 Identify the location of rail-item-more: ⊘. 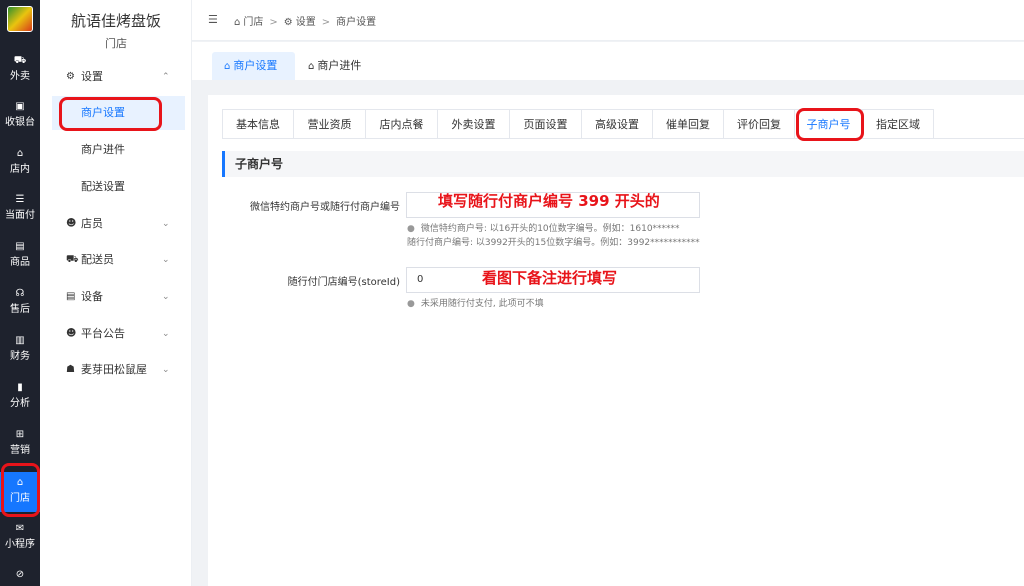
(20, 575).